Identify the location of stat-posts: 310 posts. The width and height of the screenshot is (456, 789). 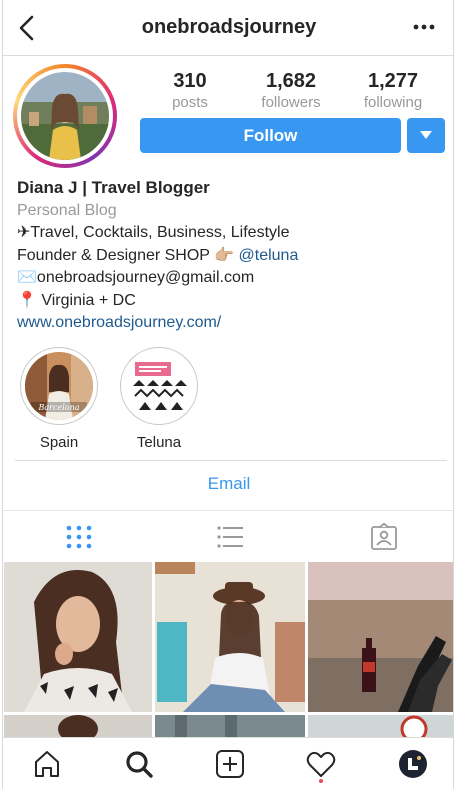
(190, 90).